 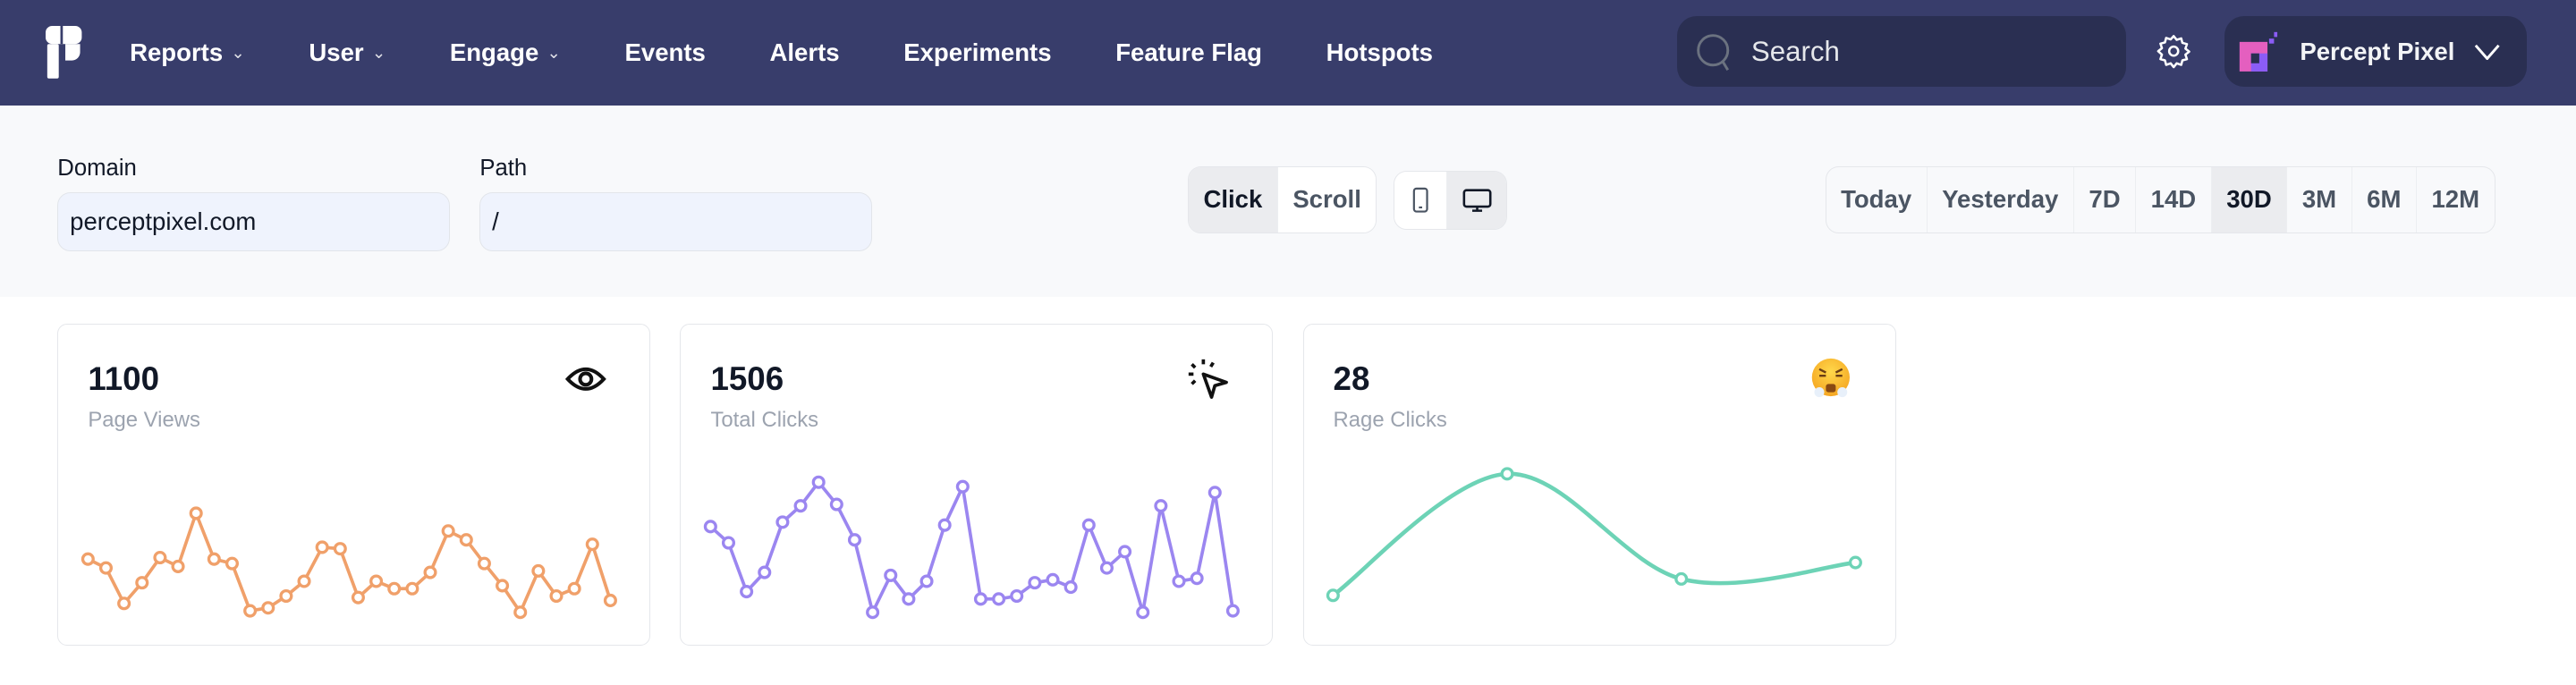 What do you see at coordinates (747, 379) in the screenshot?
I see `total-clicks-value: 1506` at bounding box center [747, 379].